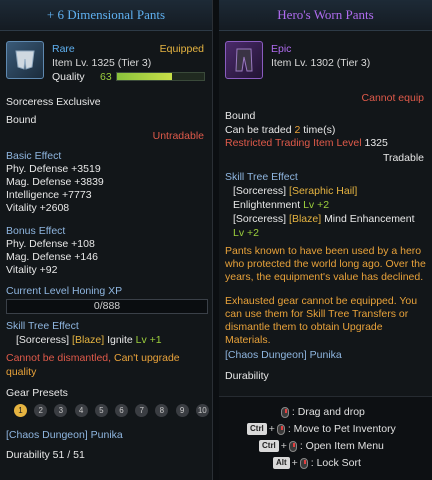 The image size is (432, 480). What do you see at coordinates (178, 136) in the screenshot?
I see `untradable-label: Untradable` at bounding box center [178, 136].